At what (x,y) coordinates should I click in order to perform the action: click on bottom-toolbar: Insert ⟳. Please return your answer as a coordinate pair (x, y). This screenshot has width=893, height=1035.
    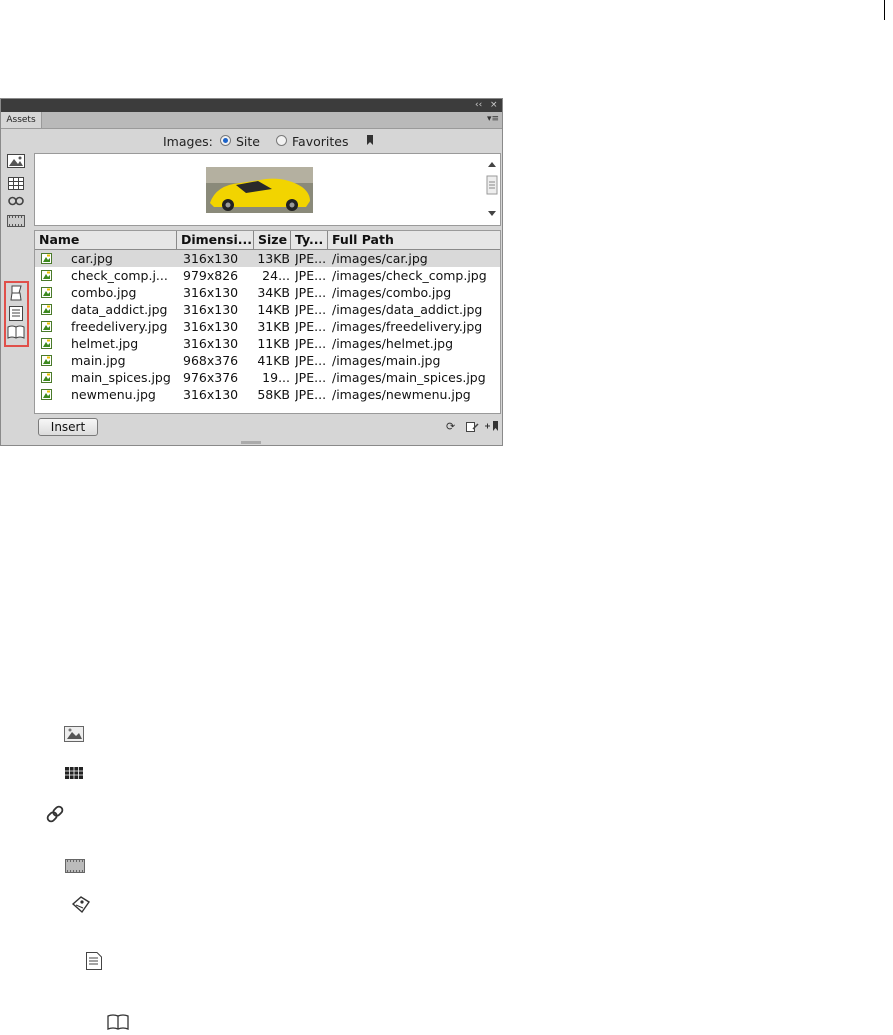
    Looking at the image, I should click on (267, 428).